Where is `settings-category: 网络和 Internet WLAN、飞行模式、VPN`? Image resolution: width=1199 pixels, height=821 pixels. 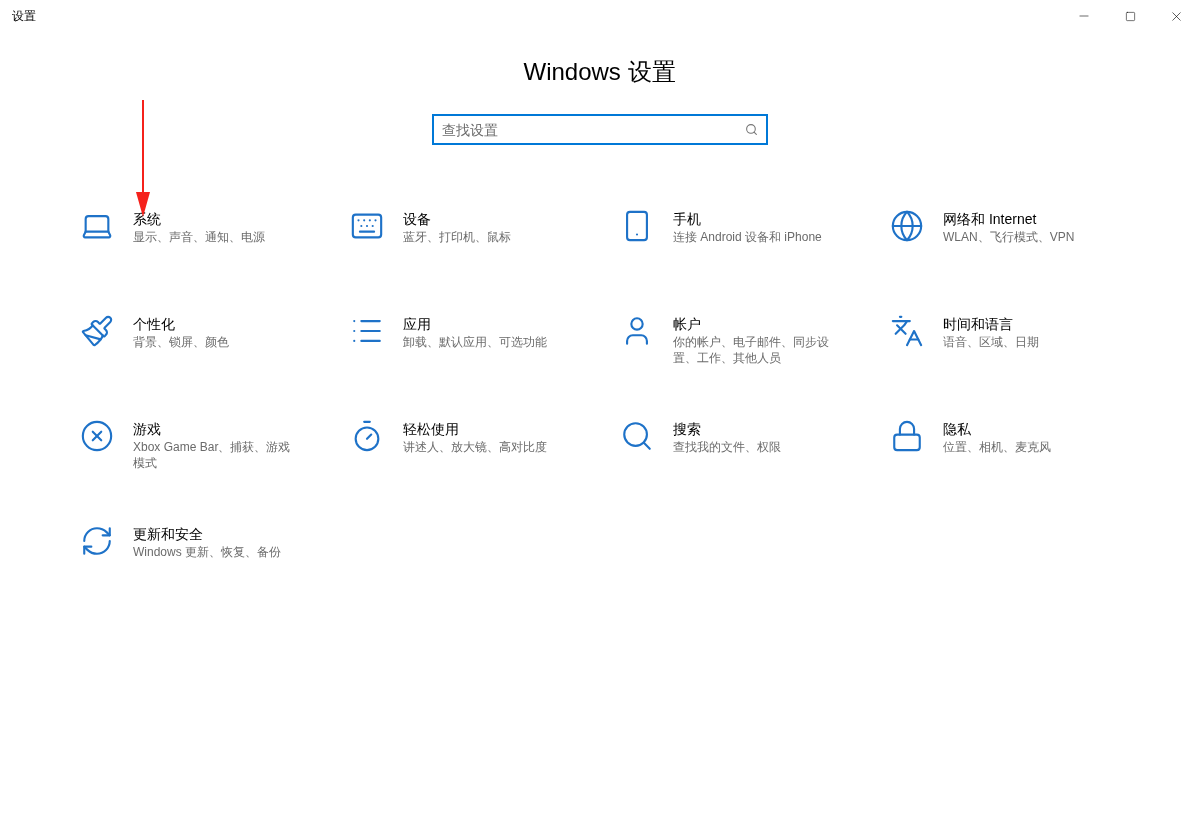 settings-category: 网络和 Internet WLAN、飞行模式、VPN is located at coordinates (1015, 261).